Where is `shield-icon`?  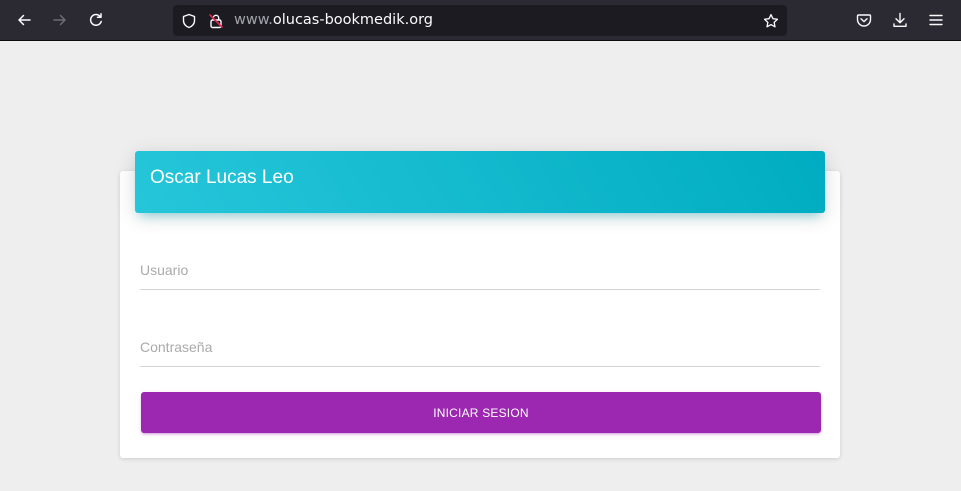 shield-icon is located at coordinates (188, 20).